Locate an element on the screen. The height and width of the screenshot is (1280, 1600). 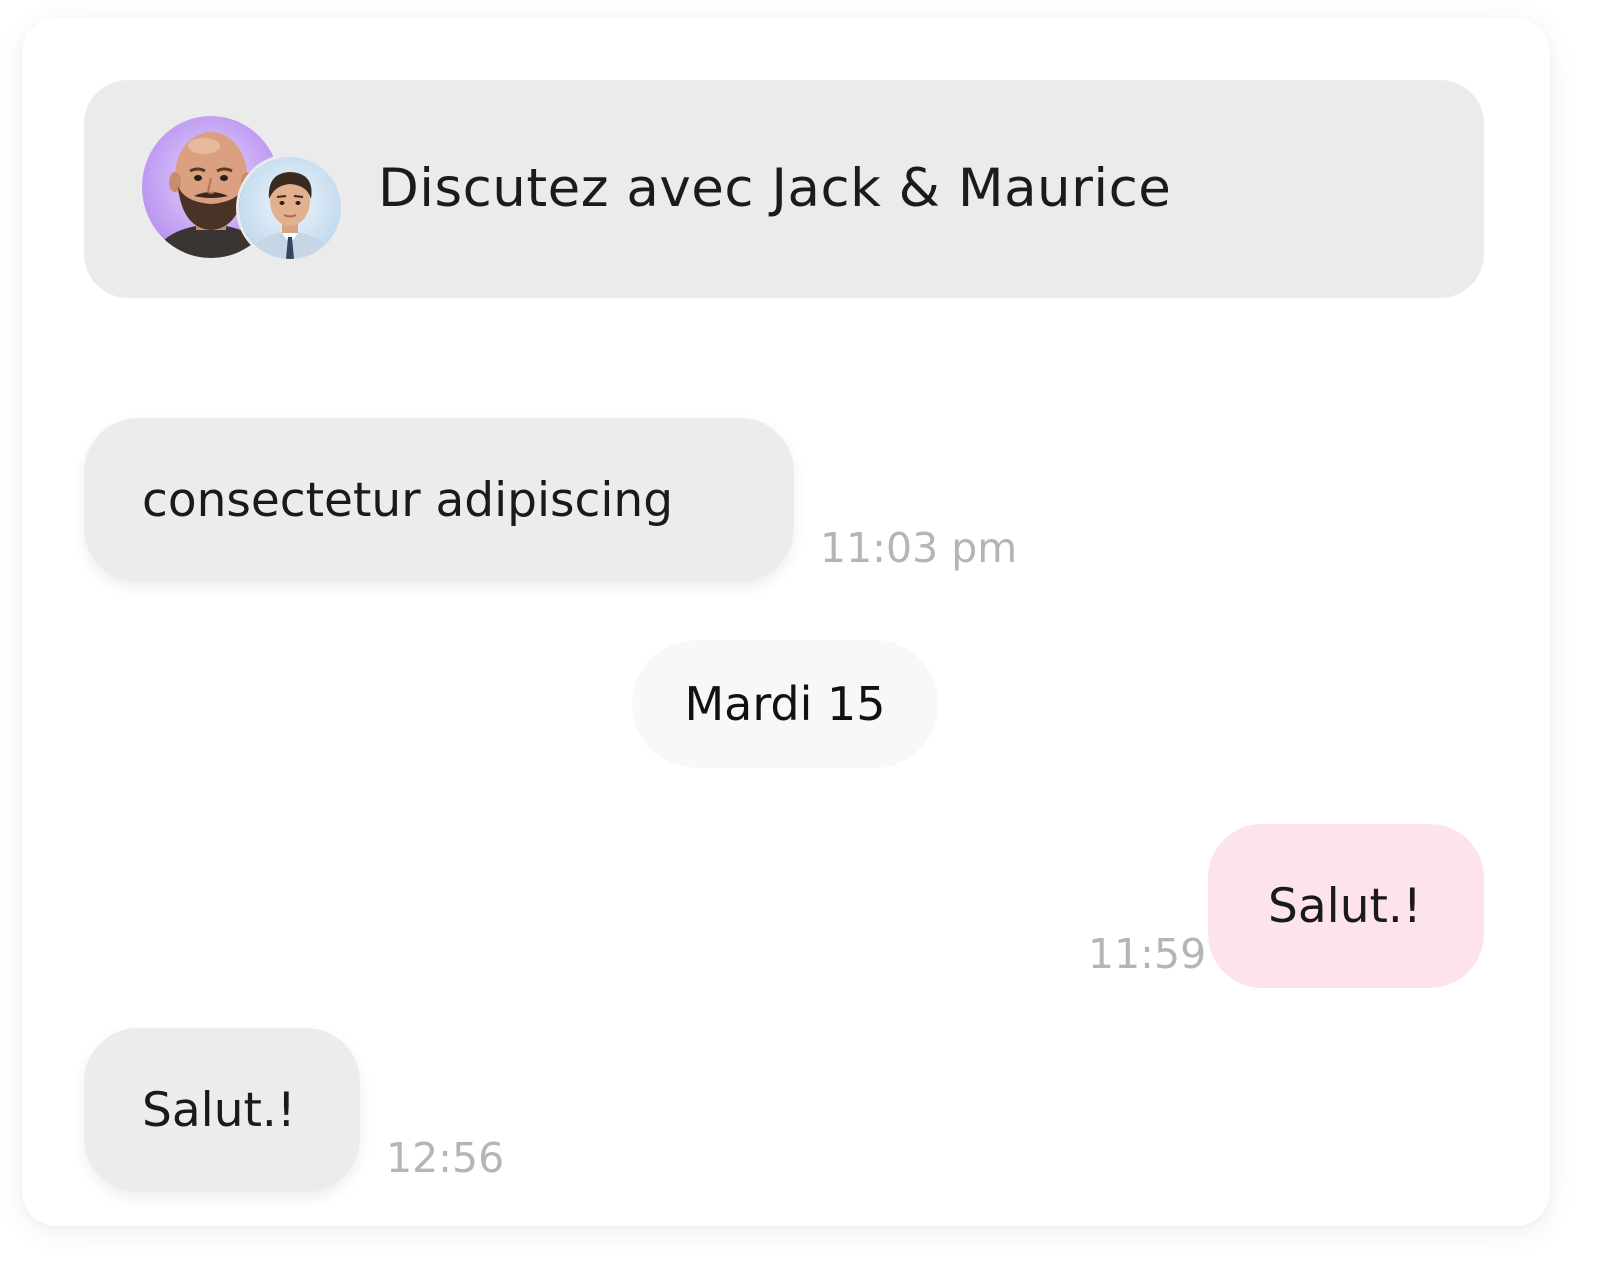
message-timestamp: 12:56 is located at coordinates (445, 1158).